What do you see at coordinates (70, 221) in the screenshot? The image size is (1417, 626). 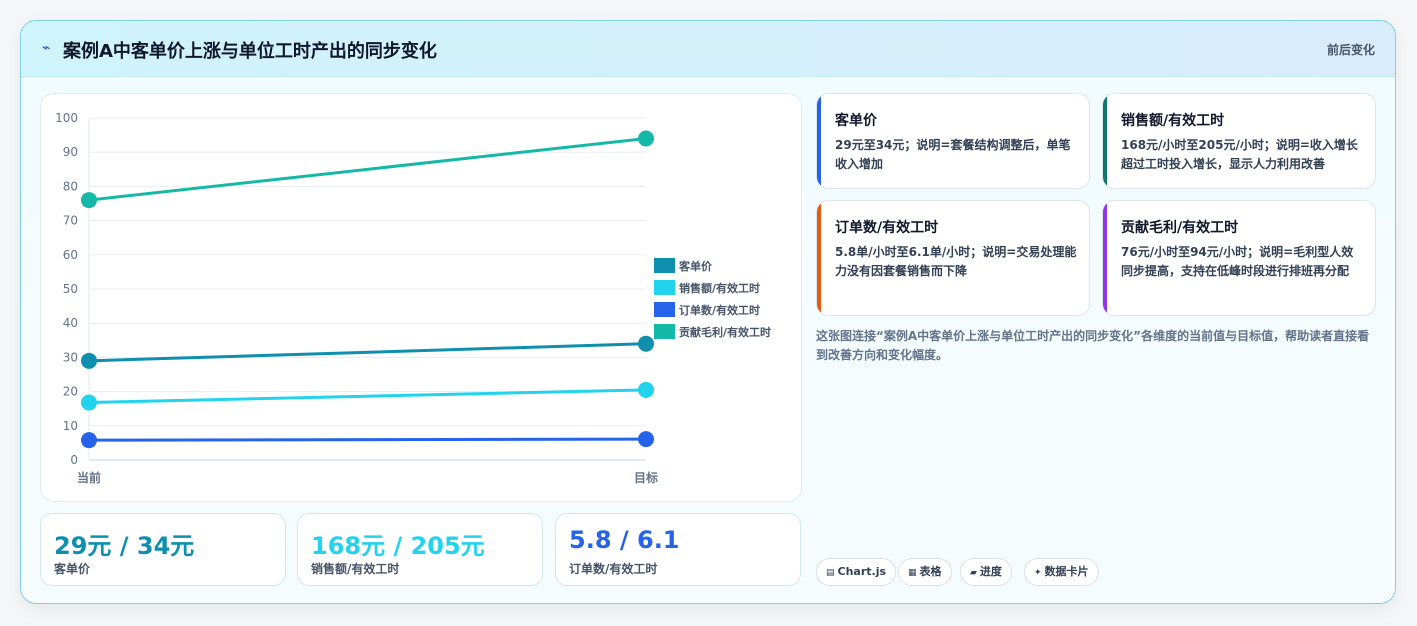 I see `y-tick-label: 70` at bounding box center [70, 221].